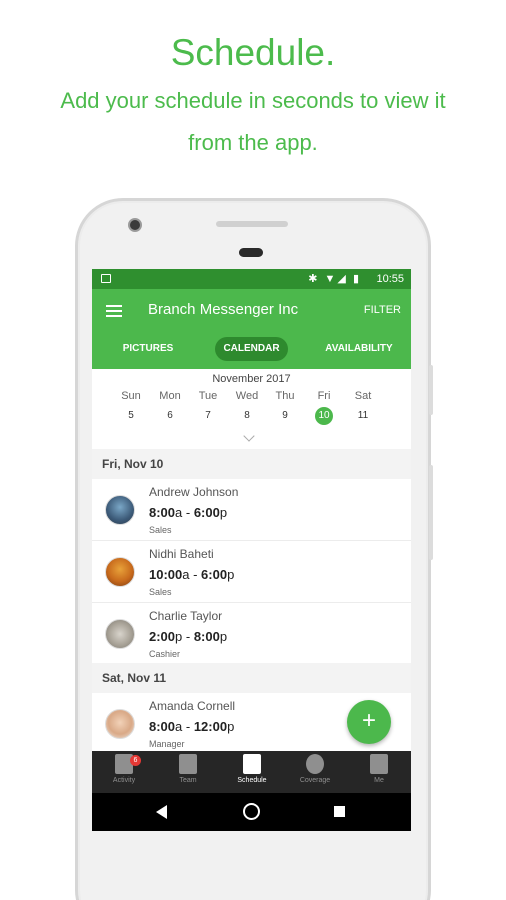 The width and height of the screenshot is (506, 900). What do you see at coordinates (285, 407) in the screenshot?
I see `calendar-day: Thu 9` at bounding box center [285, 407].